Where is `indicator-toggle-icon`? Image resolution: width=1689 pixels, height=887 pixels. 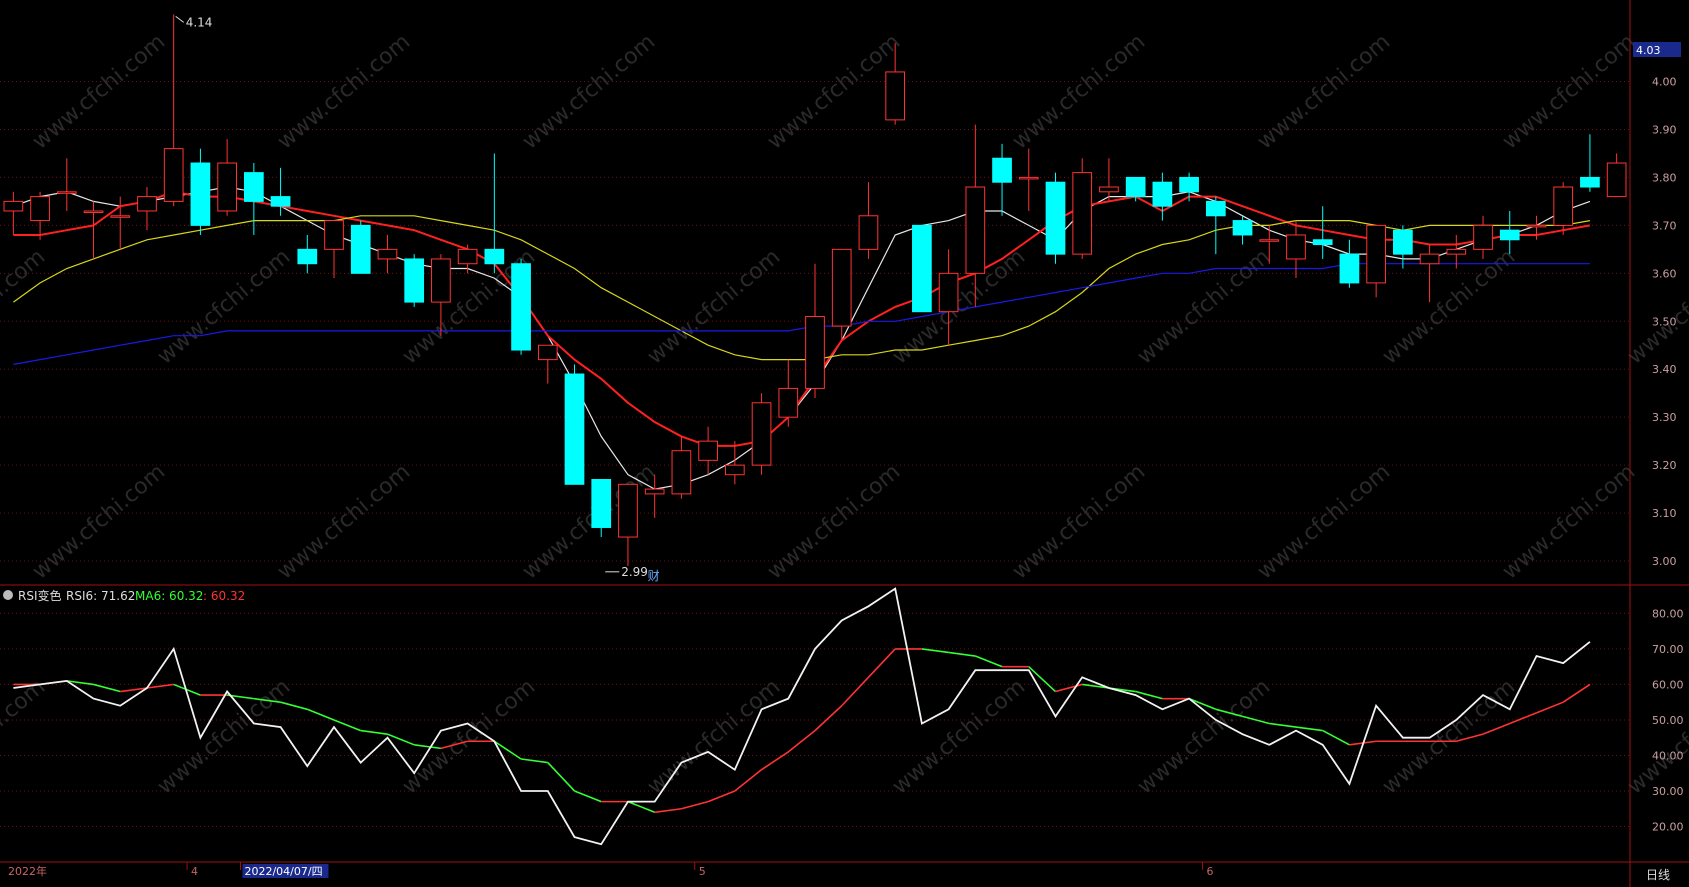 indicator-toggle-icon is located at coordinates (8, 595).